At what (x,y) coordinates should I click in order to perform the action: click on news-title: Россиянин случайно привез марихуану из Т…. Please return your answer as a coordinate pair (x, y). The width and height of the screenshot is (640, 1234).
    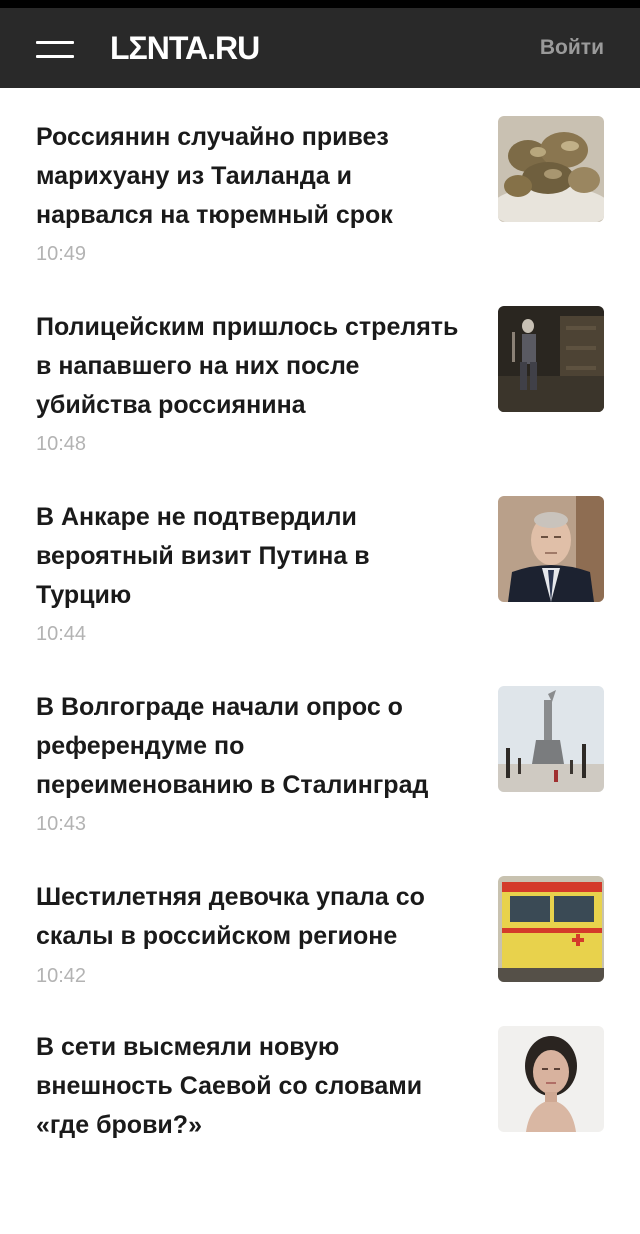
    Looking at the image, I should click on (252, 176).